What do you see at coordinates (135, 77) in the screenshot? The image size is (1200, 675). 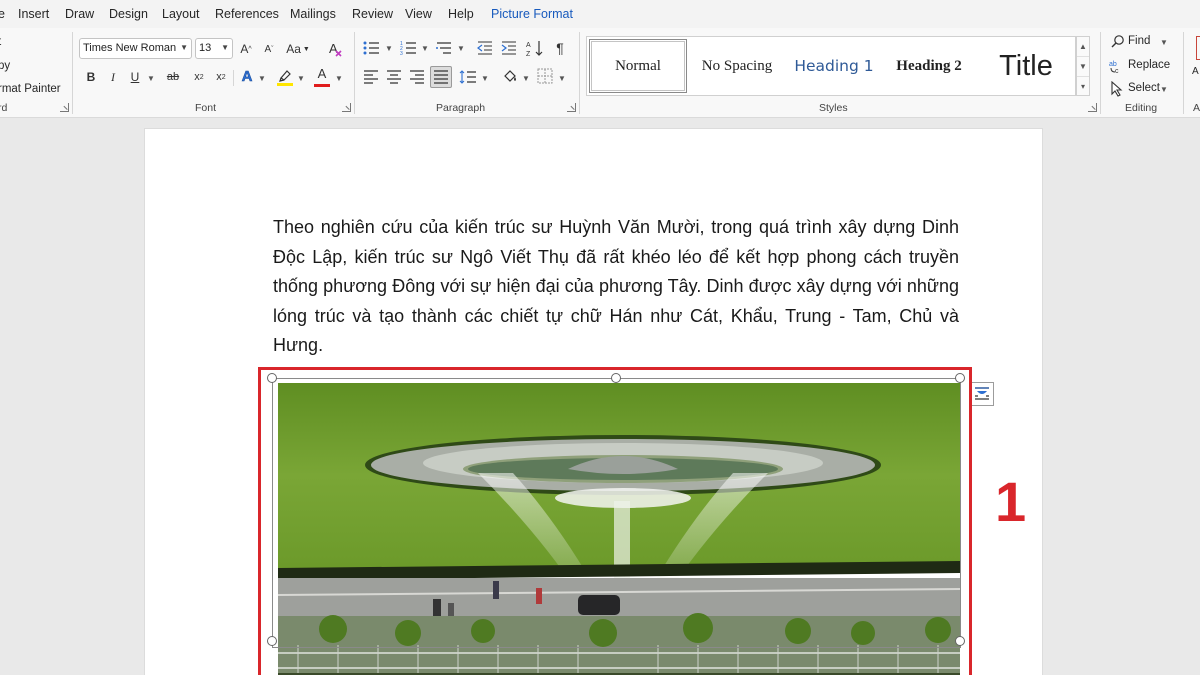 I see `underline-button: U` at bounding box center [135, 77].